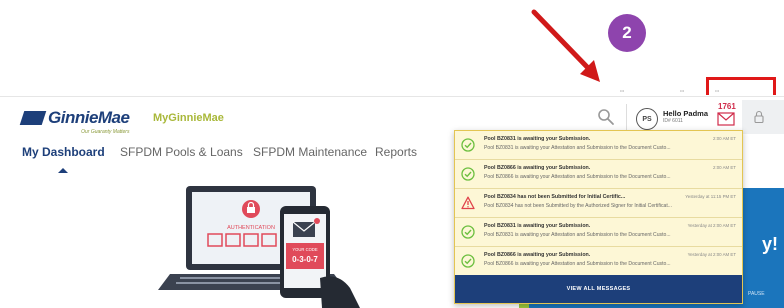 This screenshot has height=308, width=784. What do you see at coordinates (727, 106) in the screenshot?
I see `mail-count-badge: 1761` at bounding box center [727, 106].